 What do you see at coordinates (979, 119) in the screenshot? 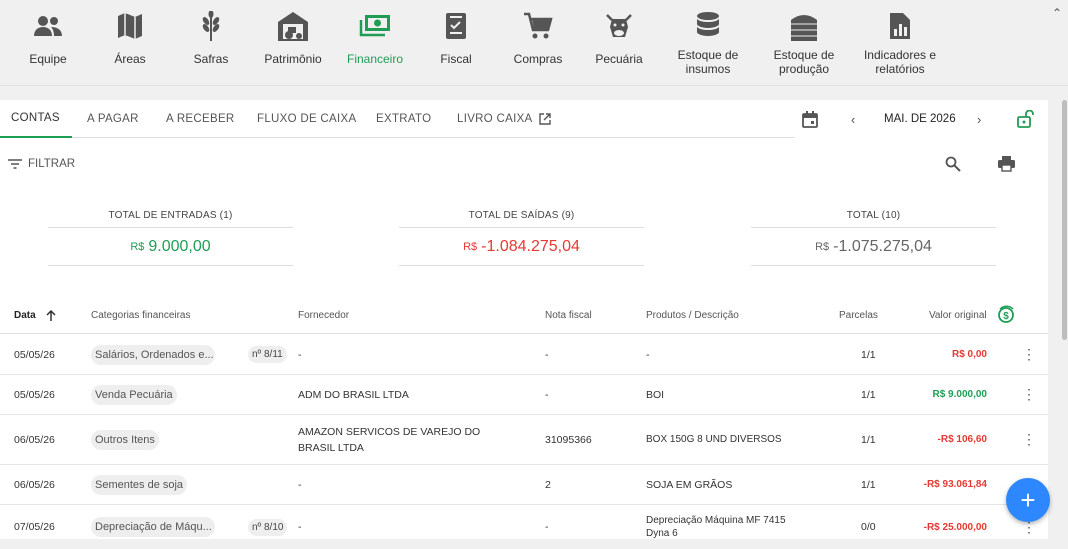
I see `chevron-right-icon: ›` at bounding box center [979, 119].